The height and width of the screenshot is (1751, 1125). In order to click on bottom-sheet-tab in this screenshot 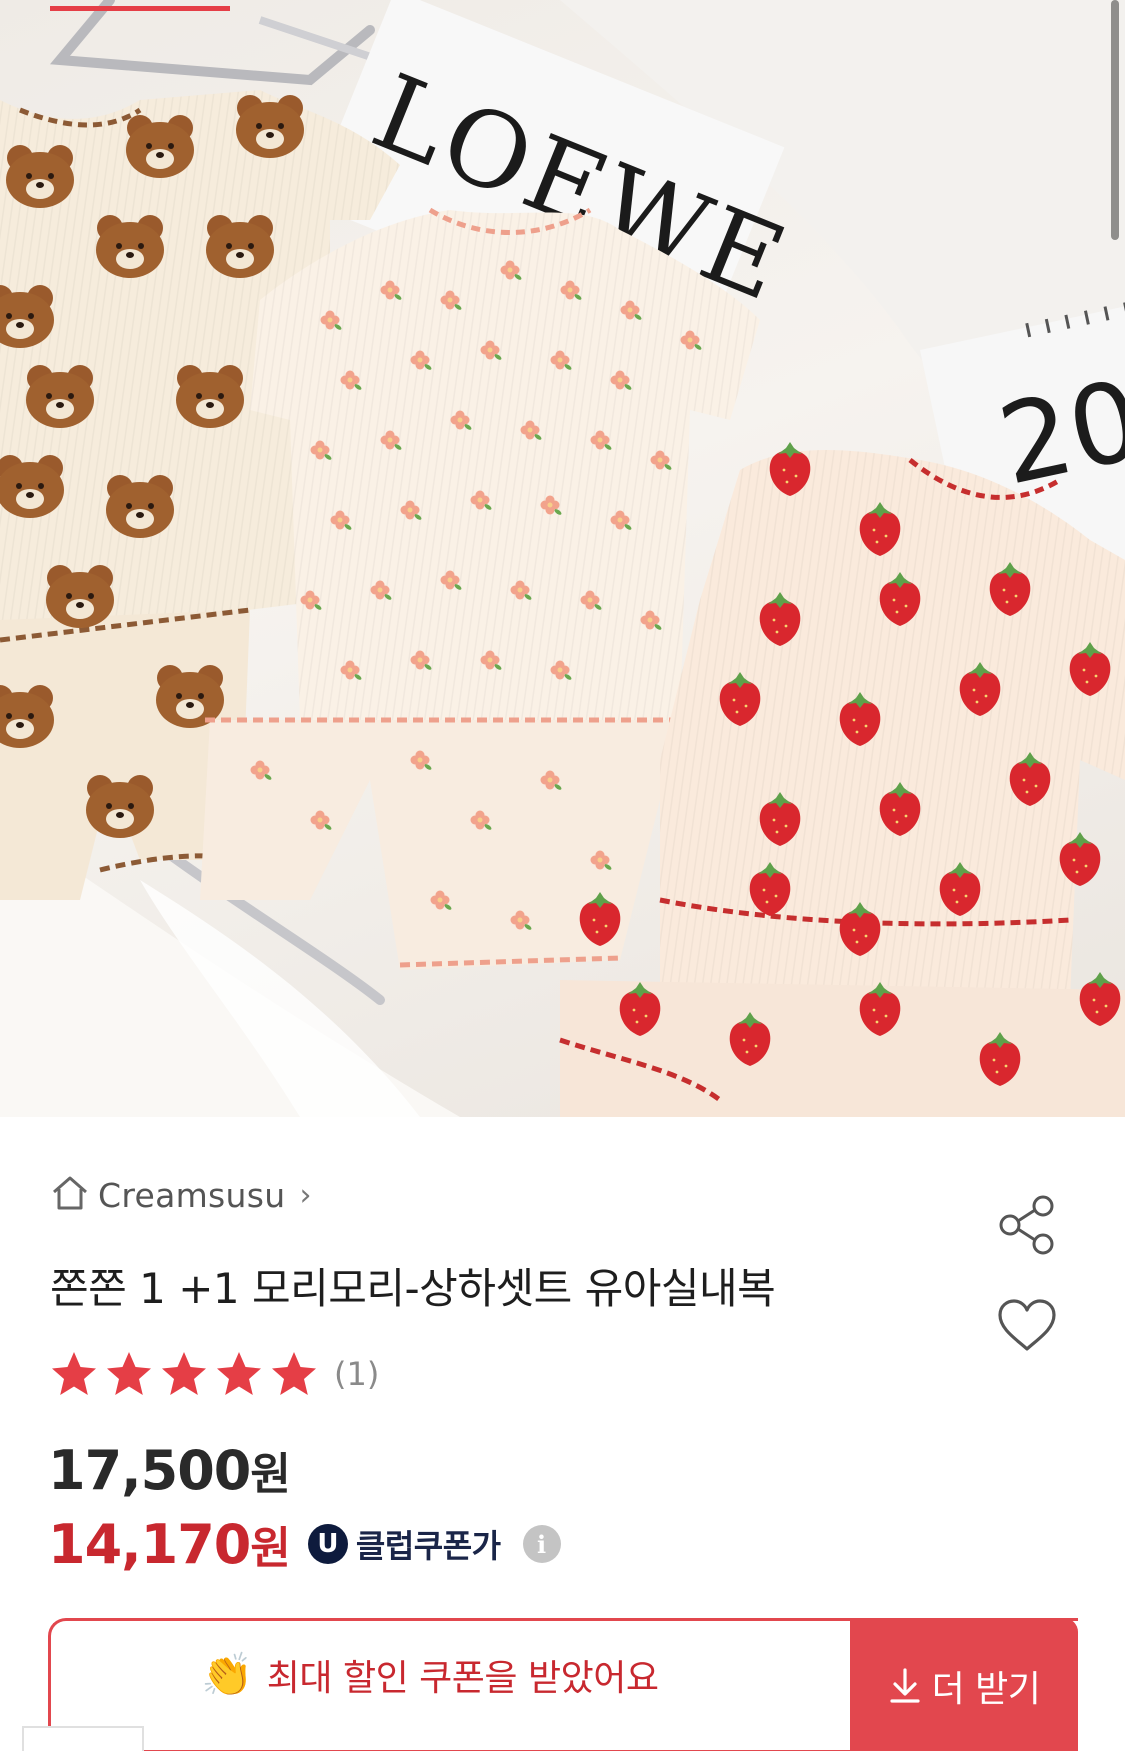, I will do `click(83, 1738)`.